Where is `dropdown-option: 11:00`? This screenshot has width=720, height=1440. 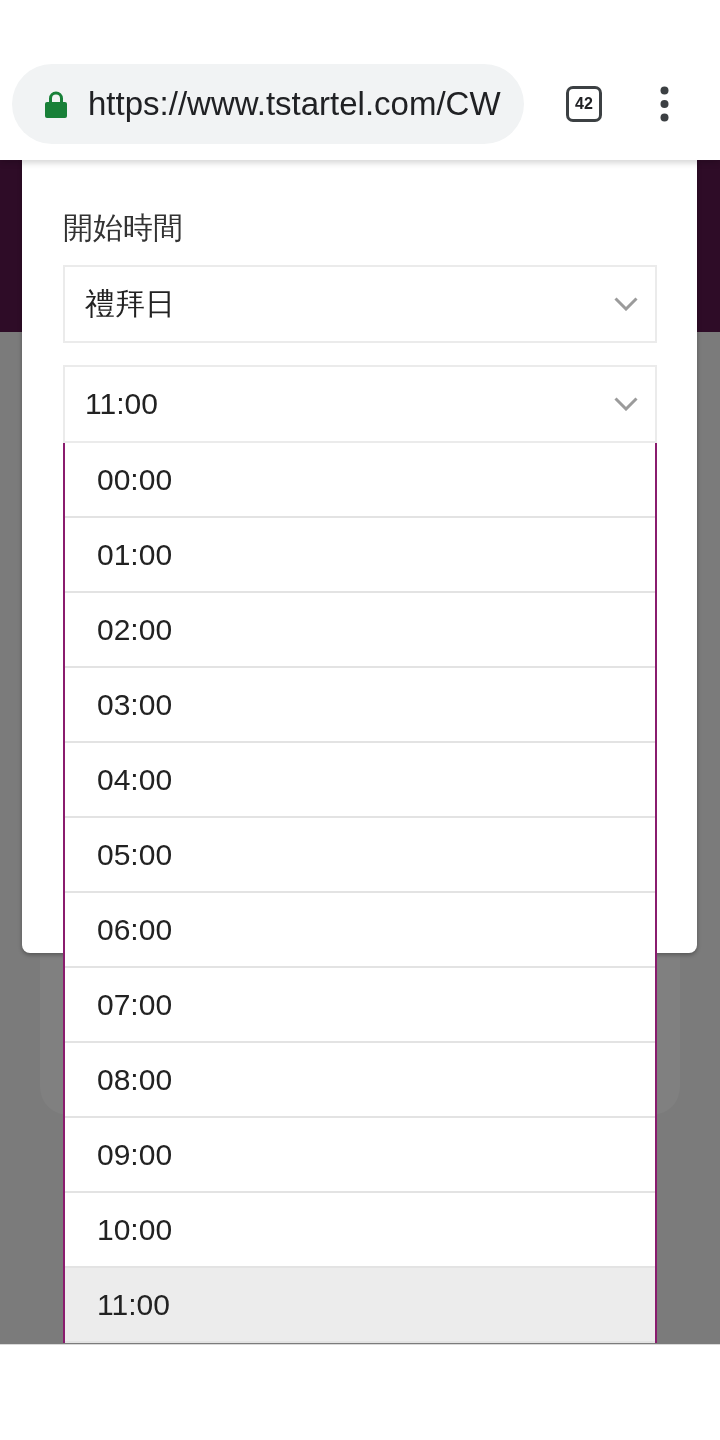 dropdown-option: 11:00 is located at coordinates (360, 1305).